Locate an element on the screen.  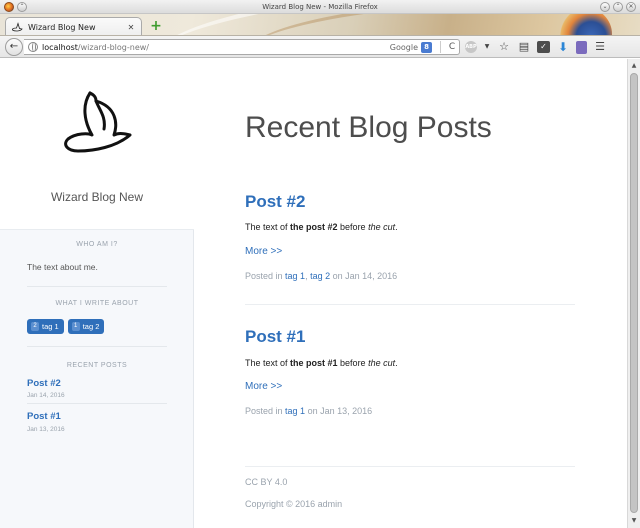
tab-title: Wizard Blog New is located at coordinates (62, 27).